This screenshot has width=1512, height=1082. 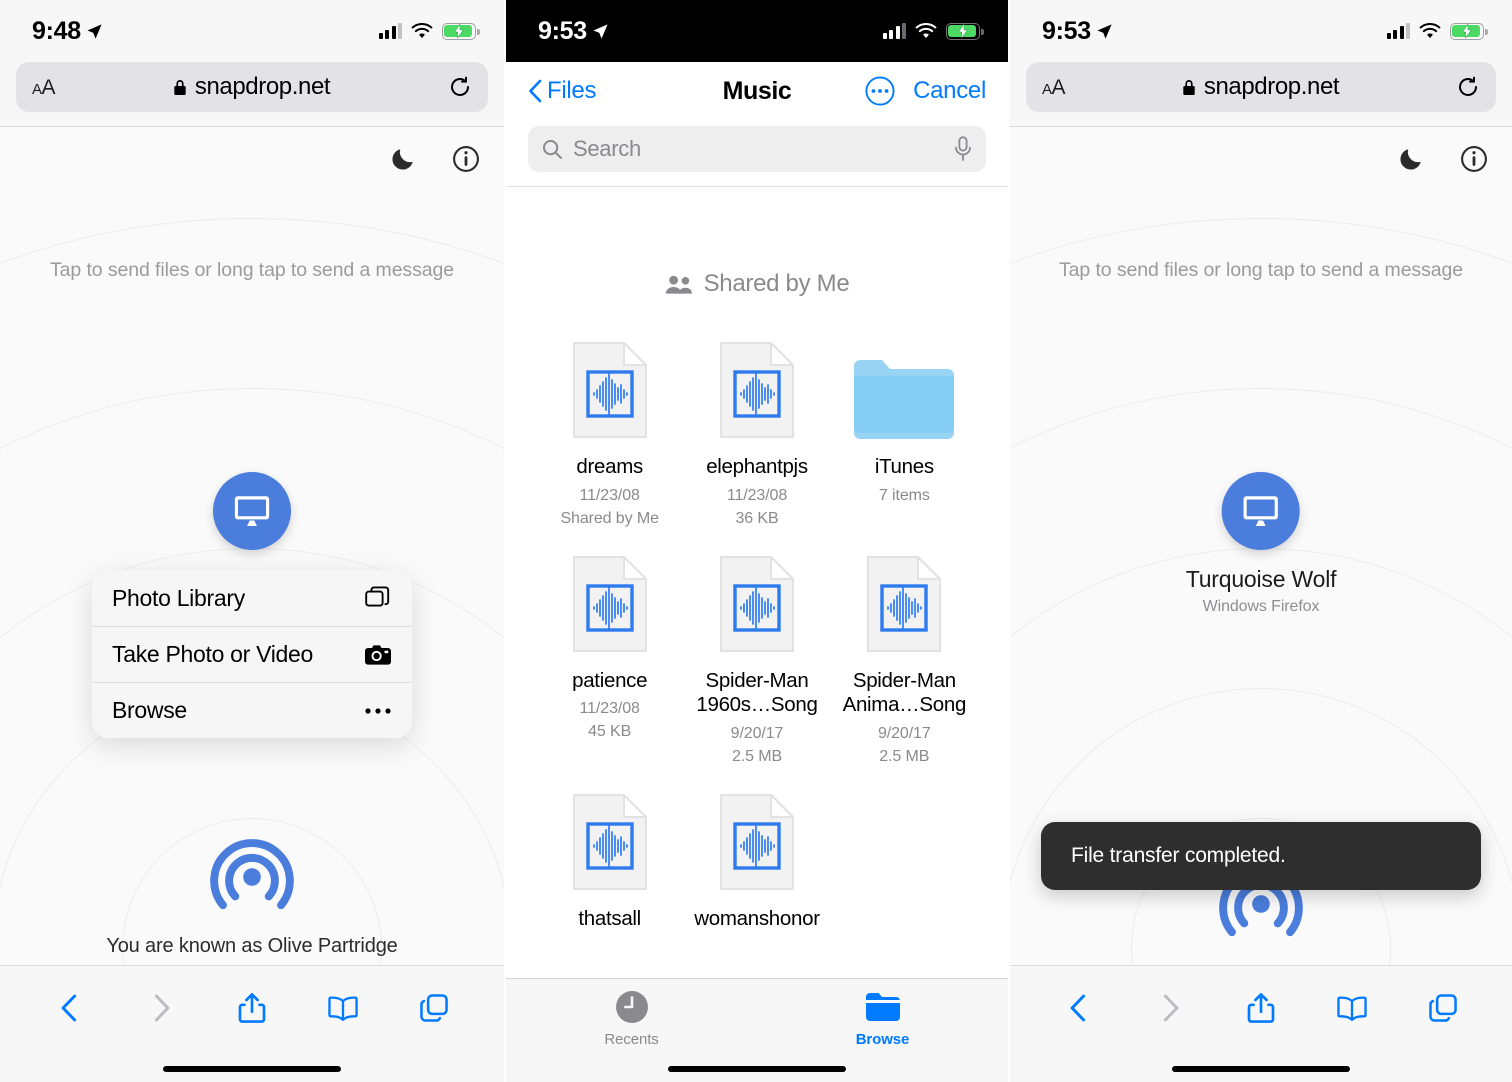 I want to click on action-browse: Browse, so click(x=252, y=710).